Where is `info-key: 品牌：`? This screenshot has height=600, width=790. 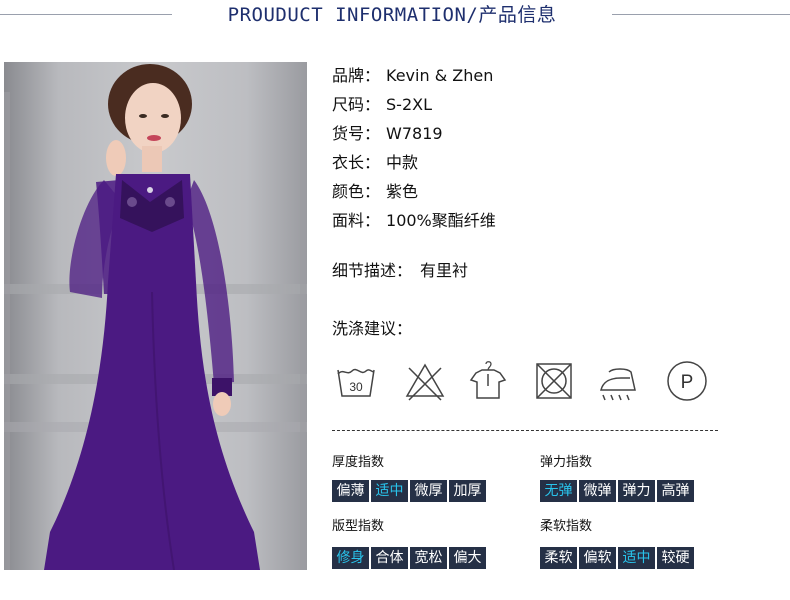
info-key: 品牌： is located at coordinates (356, 75).